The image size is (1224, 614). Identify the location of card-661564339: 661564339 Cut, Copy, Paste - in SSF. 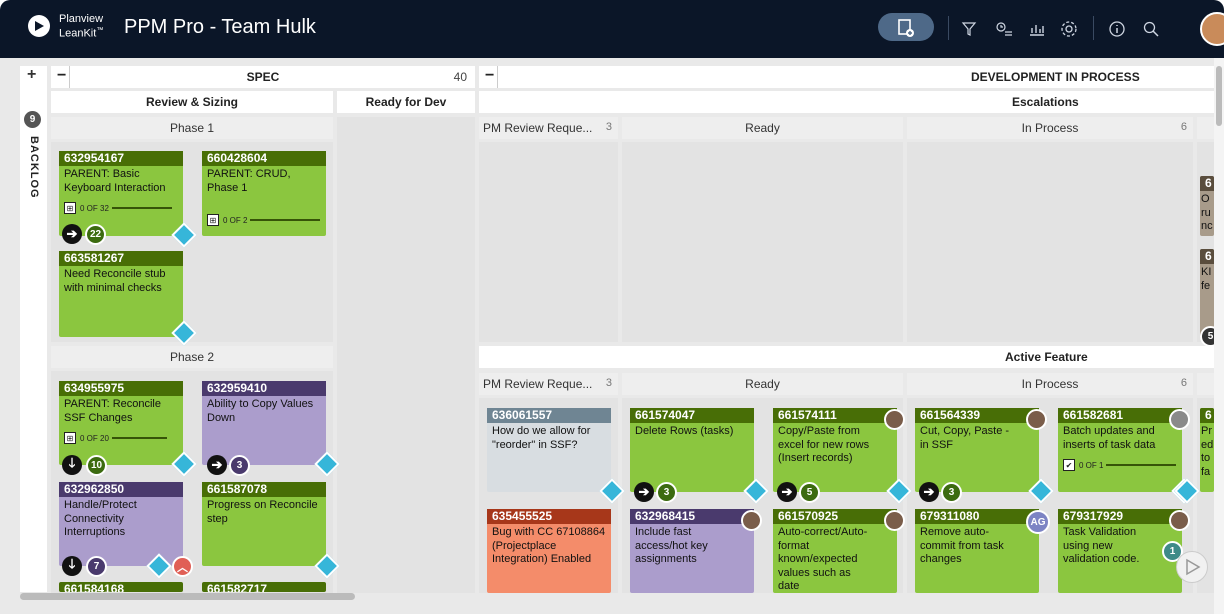
(977, 450).